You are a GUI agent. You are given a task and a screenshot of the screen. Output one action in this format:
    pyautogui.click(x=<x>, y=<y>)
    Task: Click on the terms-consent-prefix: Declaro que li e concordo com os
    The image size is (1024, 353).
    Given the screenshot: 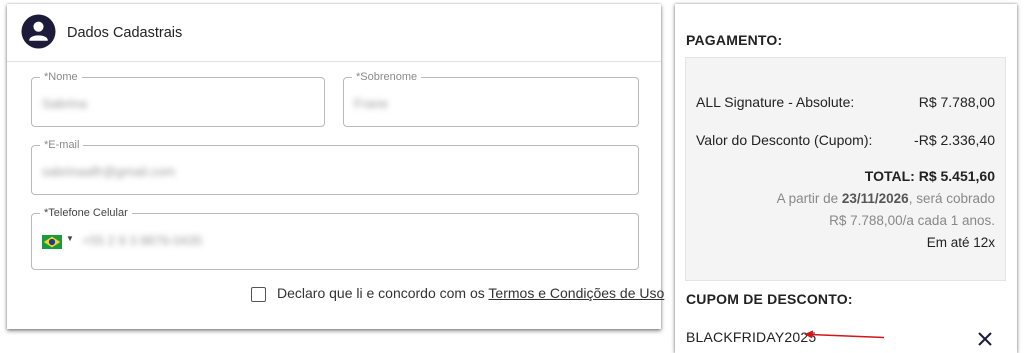 What is the action you would take?
    pyautogui.click(x=383, y=293)
    